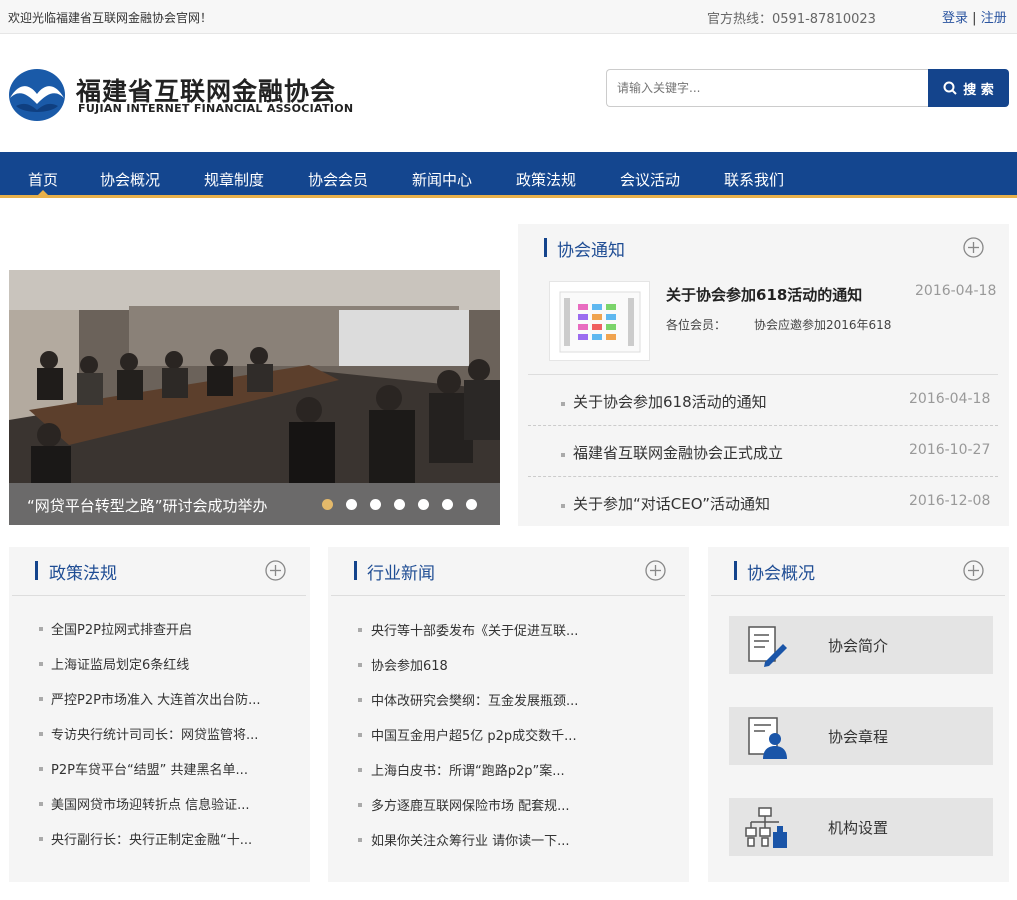  What do you see at coordinates (763, 248) in the screenshot?
I see `notice-header: 协会通知` at bounding box center [763, 248].